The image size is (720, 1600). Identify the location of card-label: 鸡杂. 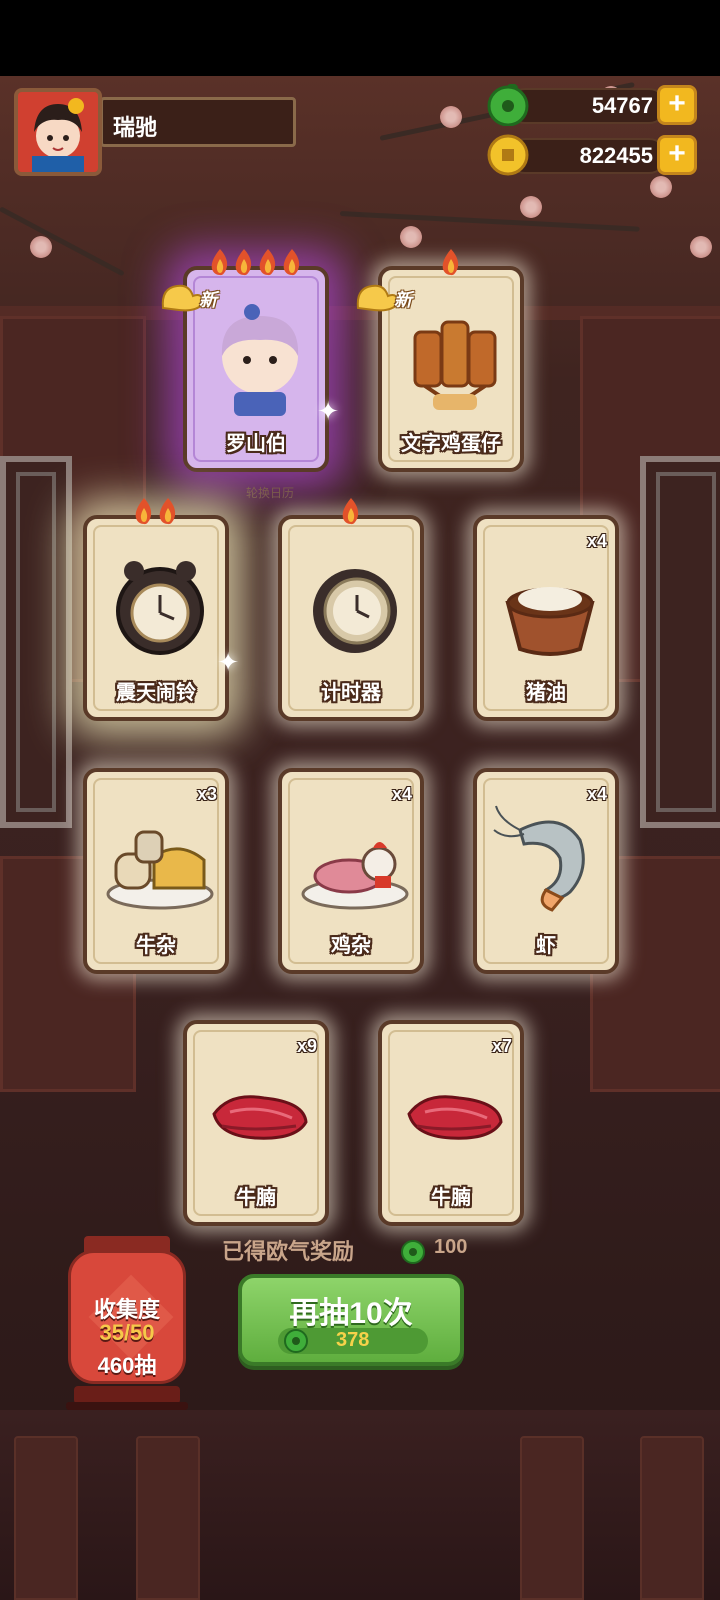
(351, 946).